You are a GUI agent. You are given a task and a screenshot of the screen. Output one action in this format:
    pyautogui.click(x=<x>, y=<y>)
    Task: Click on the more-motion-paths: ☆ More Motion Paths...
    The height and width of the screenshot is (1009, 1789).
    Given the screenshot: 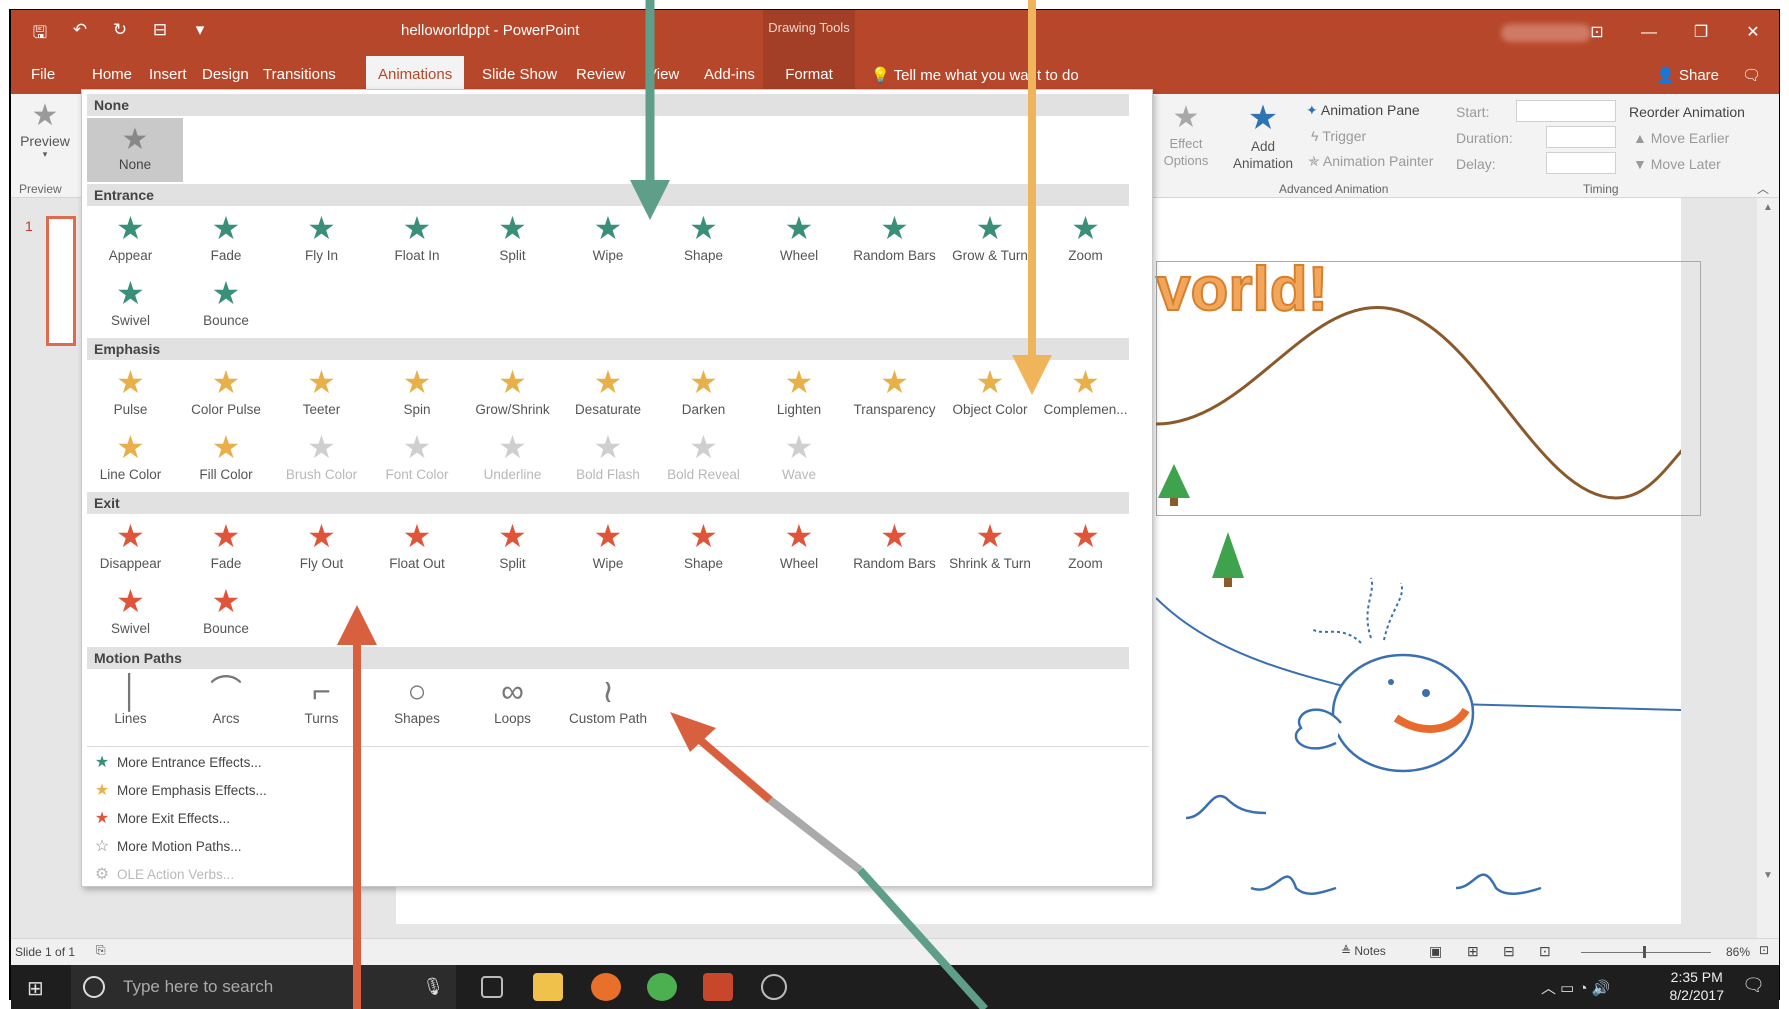 What is the action you would take?
    pyautogui.click(x=164, y=846)
    